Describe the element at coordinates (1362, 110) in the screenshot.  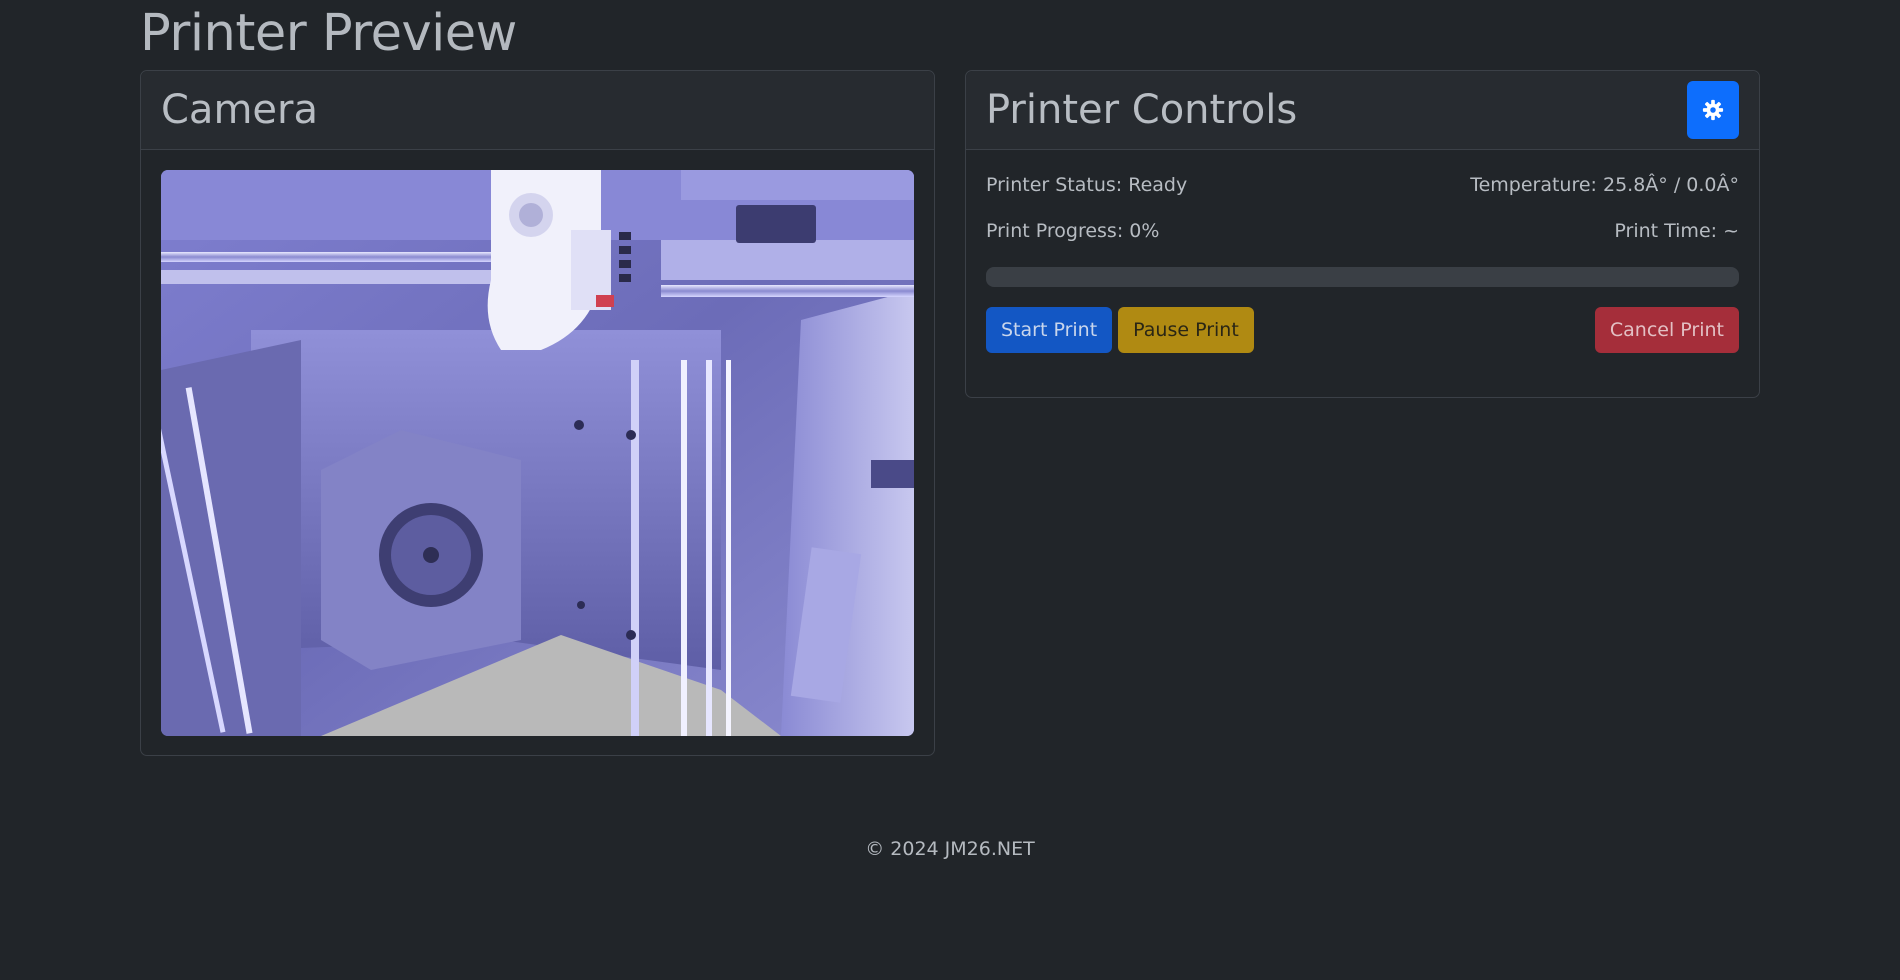
I see `controls-card-header: Printer Controls` at that location.